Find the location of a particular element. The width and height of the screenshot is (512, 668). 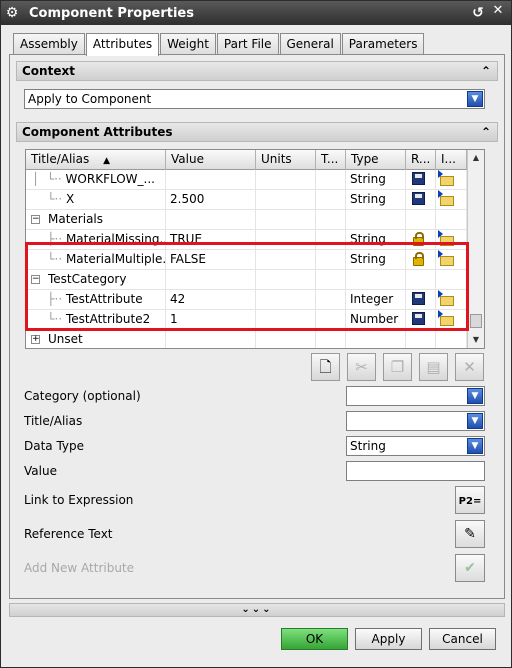

delete-button: ✕ is located at coordinates (469, 367).